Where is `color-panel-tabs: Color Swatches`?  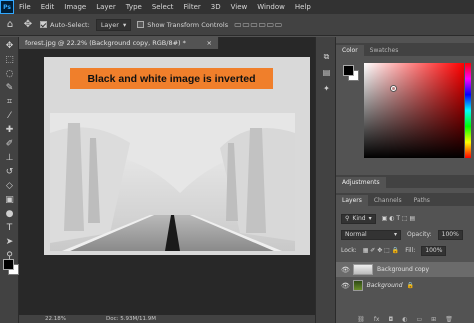
color-panel-tabs: Color Swatches is located at coordinates (405, 49).